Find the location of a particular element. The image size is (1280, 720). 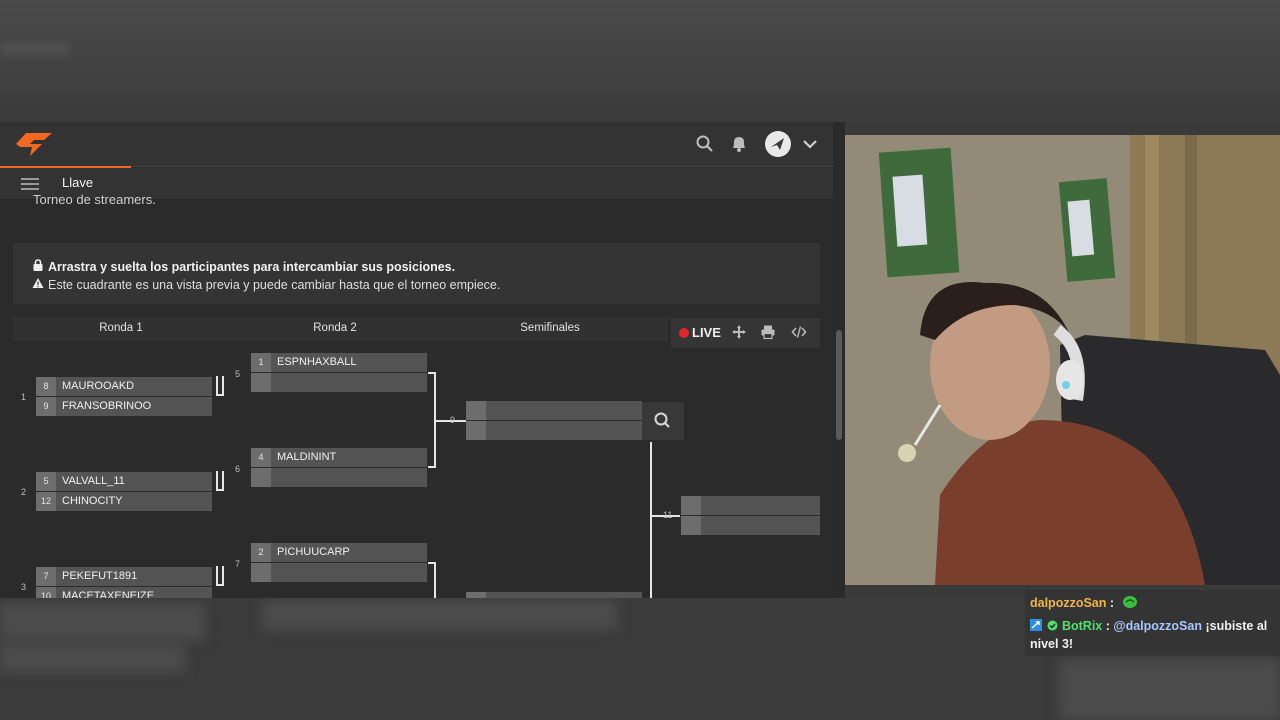

match-card: 1 ESPNHAXBALL is located at coordinates (339, 373).